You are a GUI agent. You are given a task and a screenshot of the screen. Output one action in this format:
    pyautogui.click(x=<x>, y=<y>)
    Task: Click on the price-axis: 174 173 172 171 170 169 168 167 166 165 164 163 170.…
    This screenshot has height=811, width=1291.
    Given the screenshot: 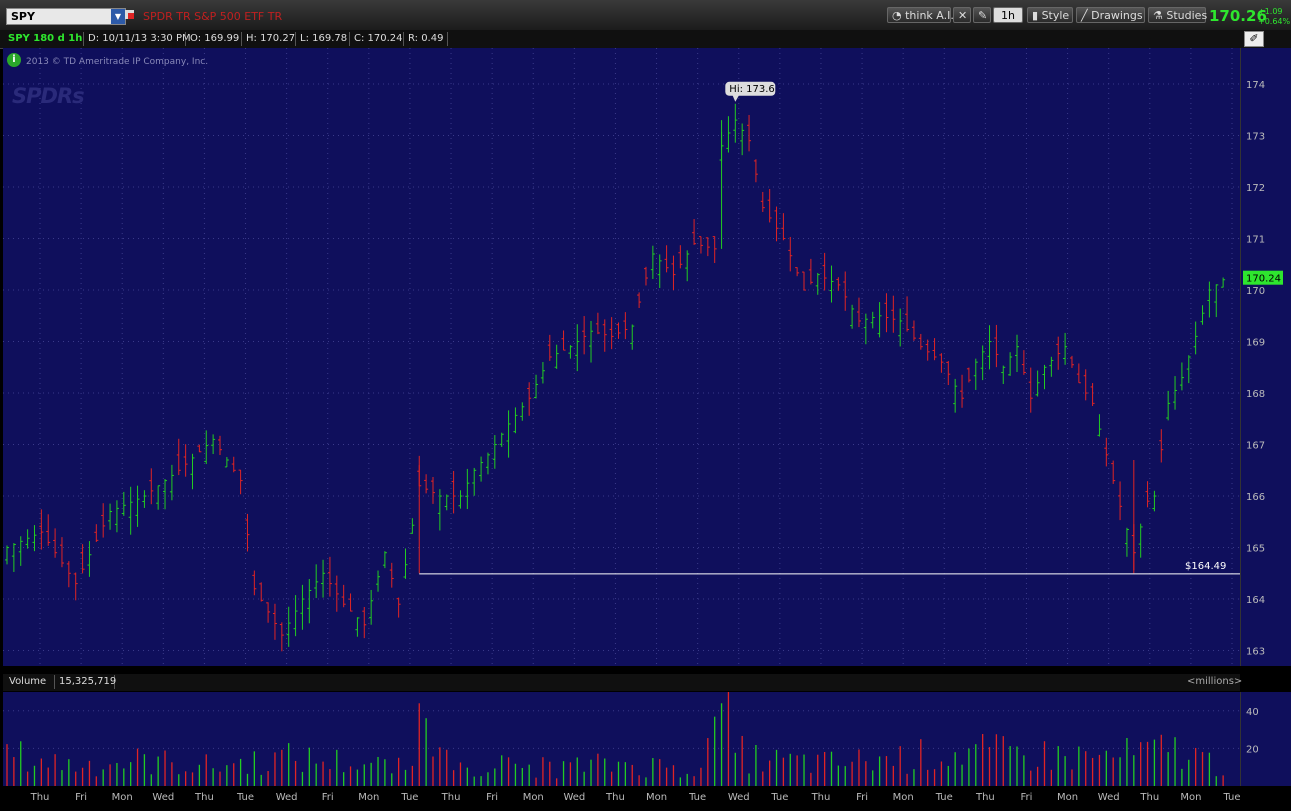 What is the action you would take?
    pyautogui.click(x=1265, y=357)
    